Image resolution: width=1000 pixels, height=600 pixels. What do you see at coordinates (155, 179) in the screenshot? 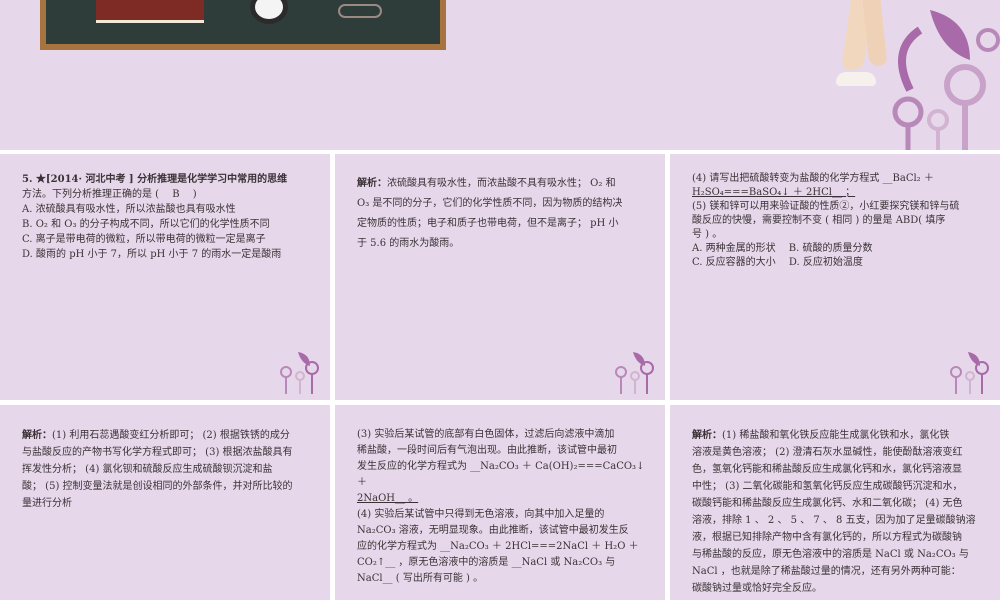
I see `question-line: 5. ★[2014· 河北中考 ] 分析推理是化学学习中常用的思维` at bounding box center [155, 179].